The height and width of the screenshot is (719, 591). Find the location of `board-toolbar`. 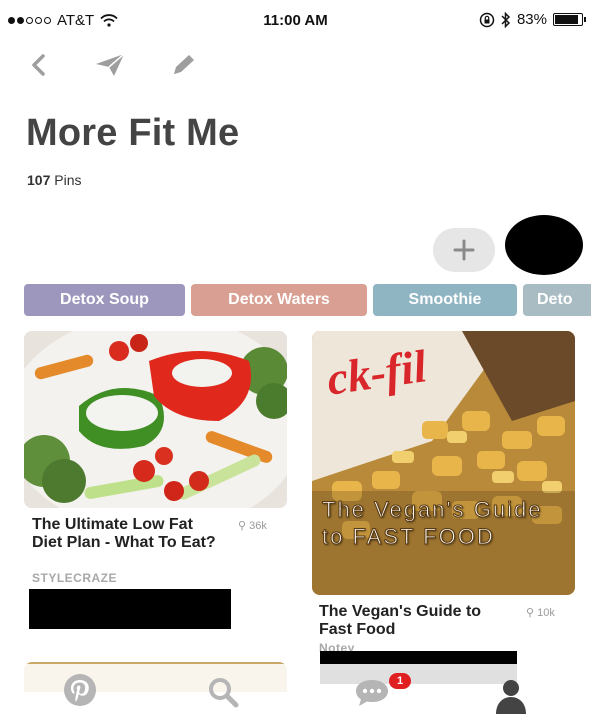

board-toolbar is located at coordinates (113, 65).